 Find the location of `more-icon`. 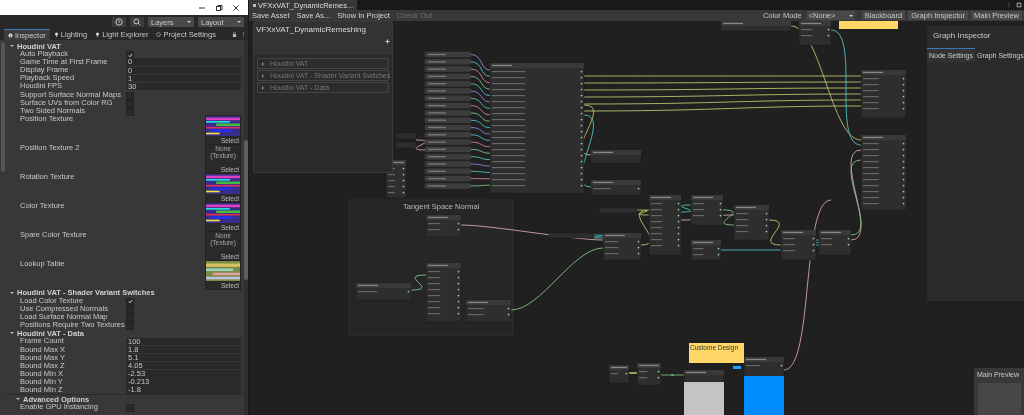

more-icon is located at coordinates (243, 34).